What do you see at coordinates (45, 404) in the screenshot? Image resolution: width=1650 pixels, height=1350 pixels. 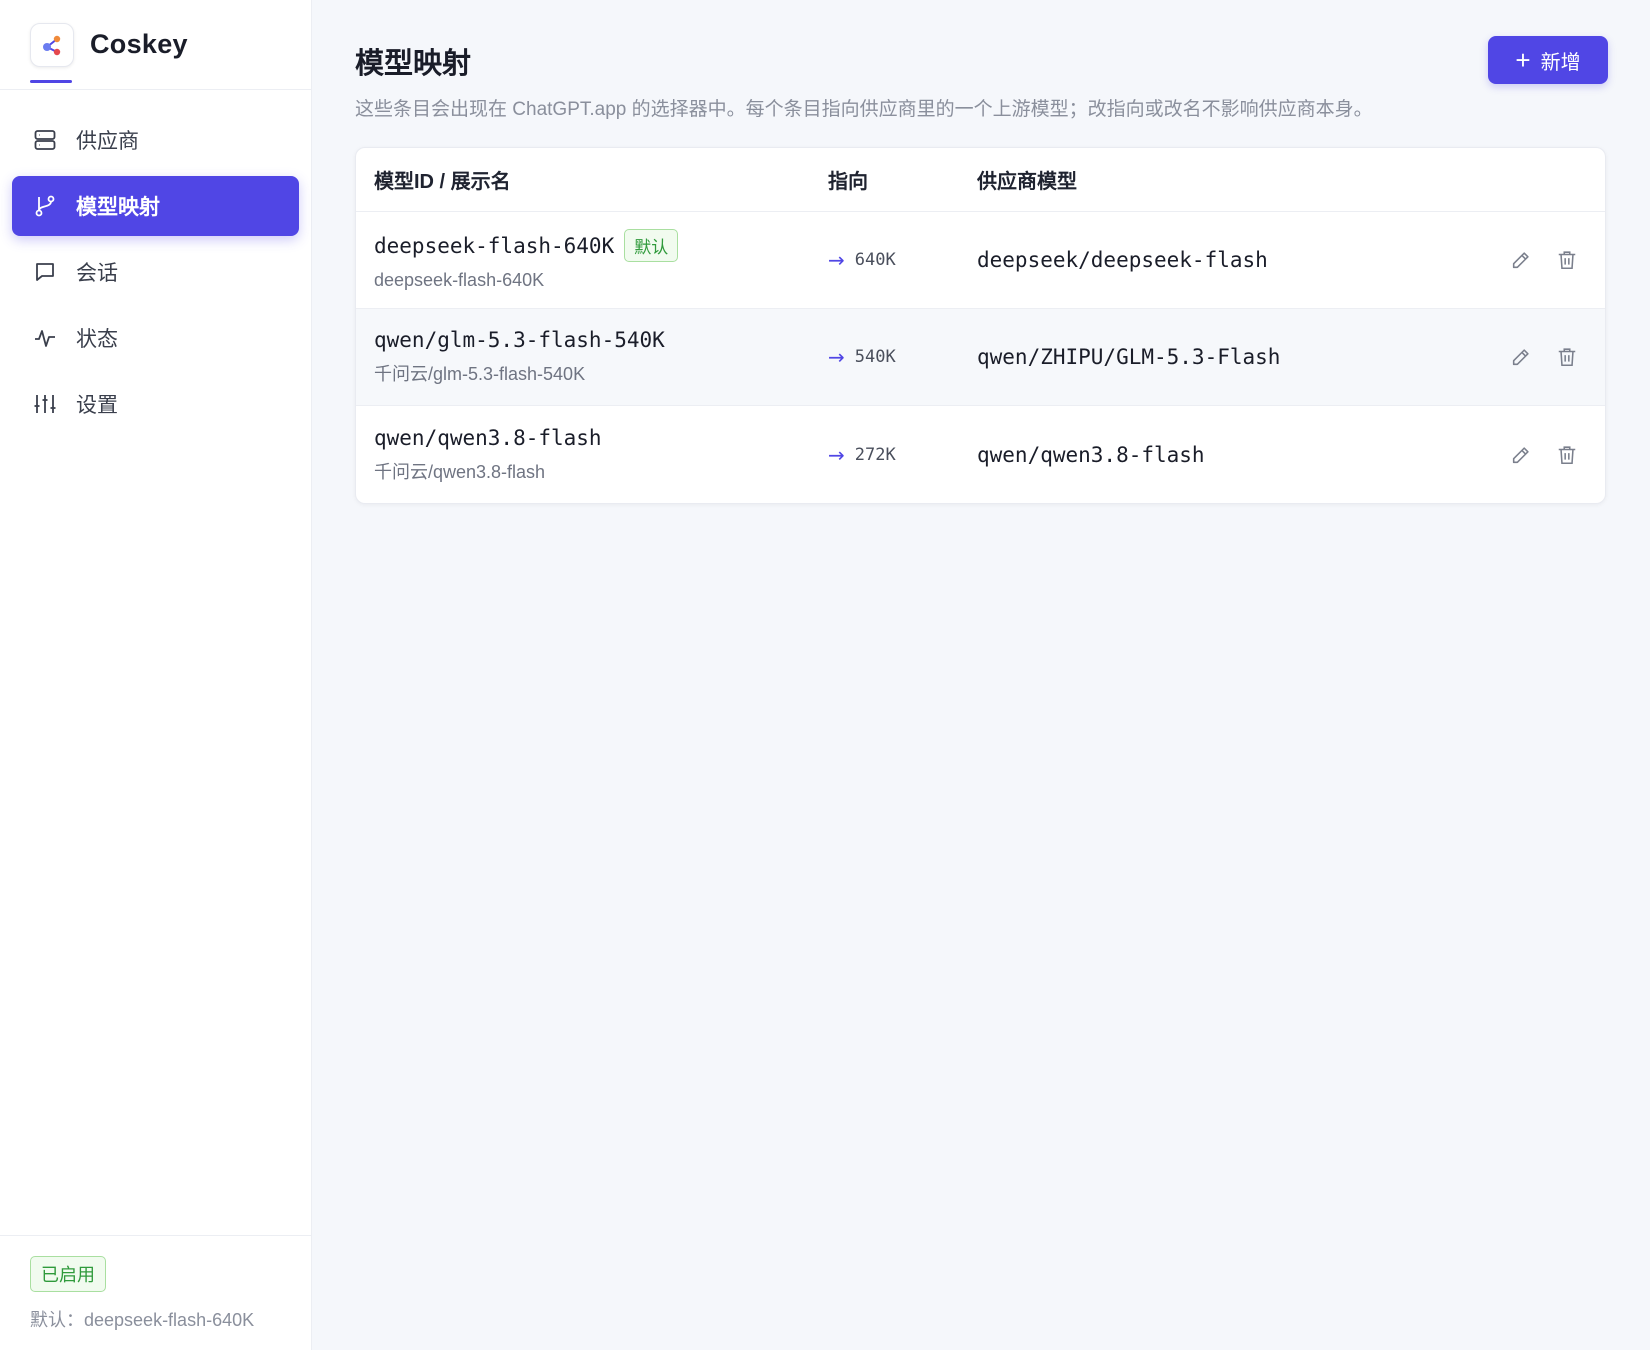 I see `sliders-icon` at bounding box center [45, 404].